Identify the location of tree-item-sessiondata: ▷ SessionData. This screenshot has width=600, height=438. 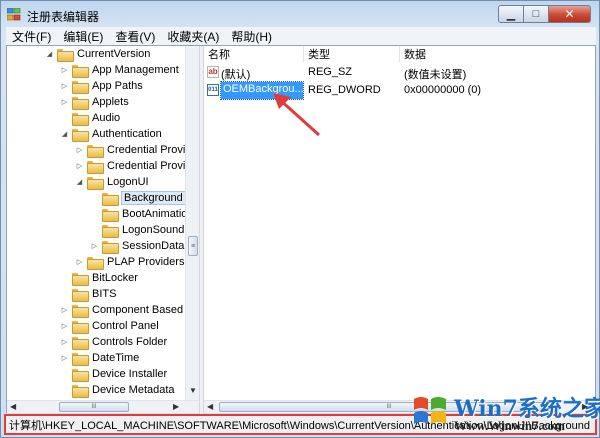
(137, 246).